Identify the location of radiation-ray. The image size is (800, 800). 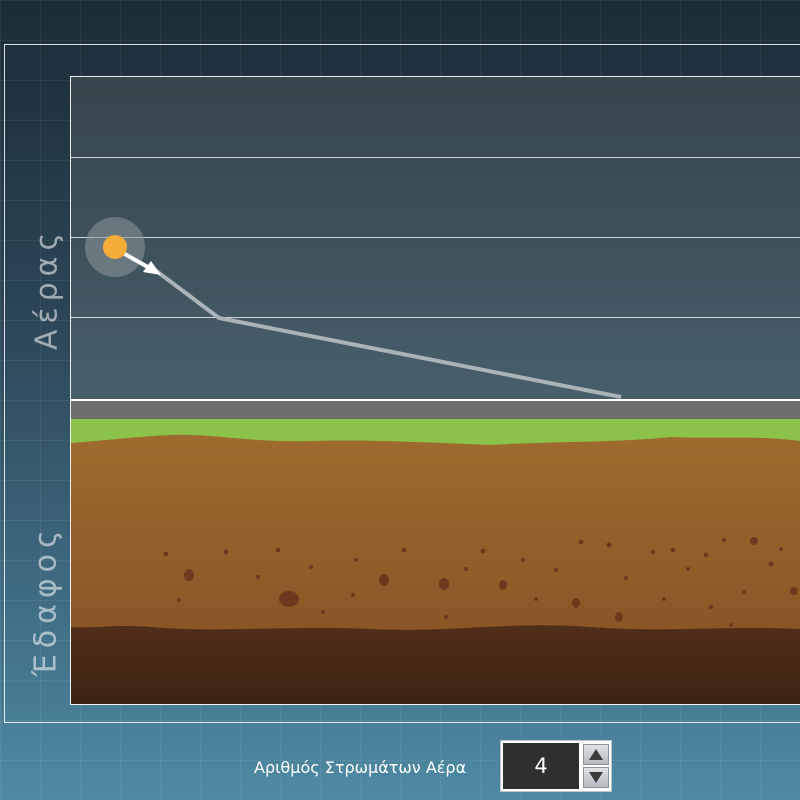
(385, 332).